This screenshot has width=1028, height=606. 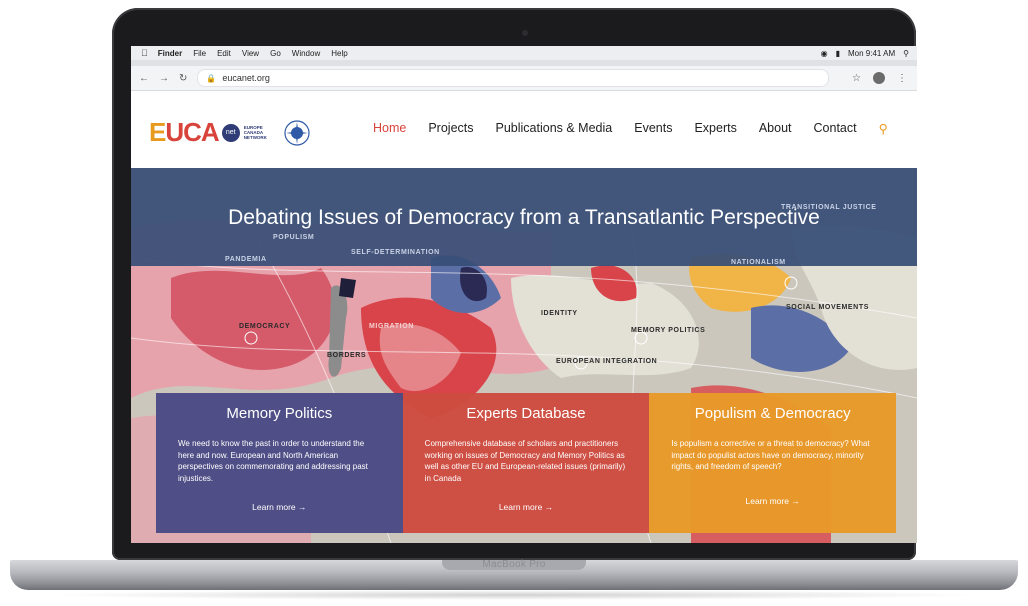 What do you see at coordinates (838, 53) in the screenshot?
I see `battery-icon: ▮` at bounding box center [838, 53].